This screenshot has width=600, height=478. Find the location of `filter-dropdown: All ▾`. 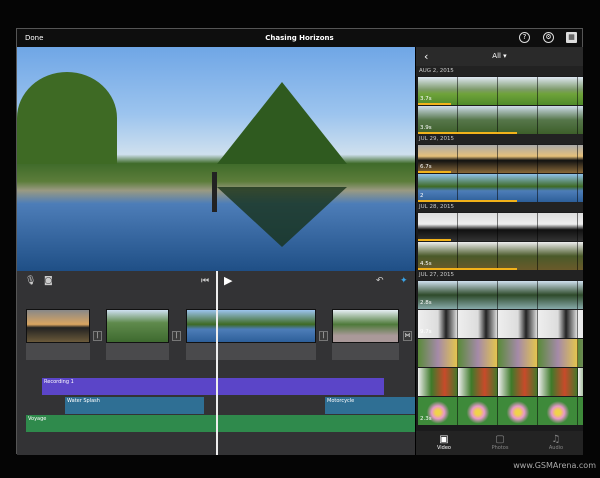

filter-dropdown: All ▾ is located at coordinates (499, 56).